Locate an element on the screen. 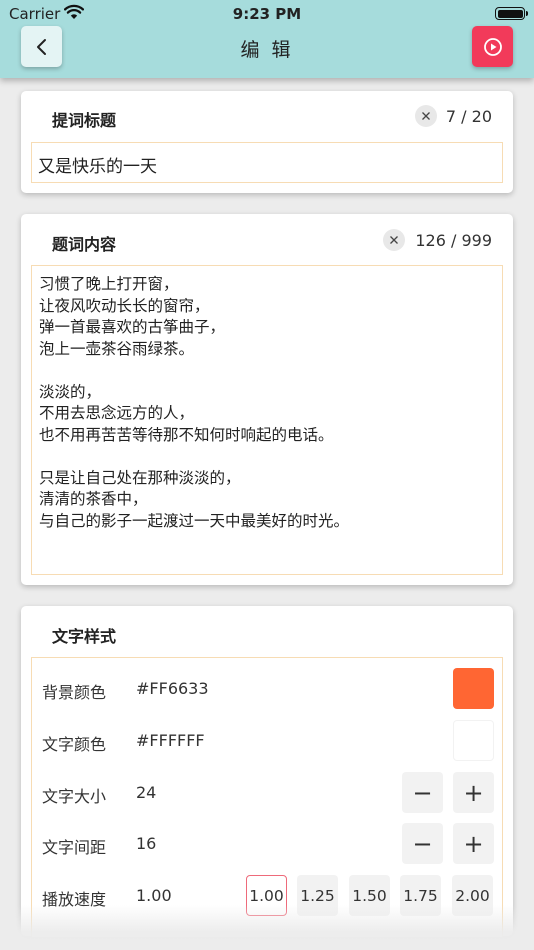  page-title: 编 辑 is located at coordinates (267, 50).